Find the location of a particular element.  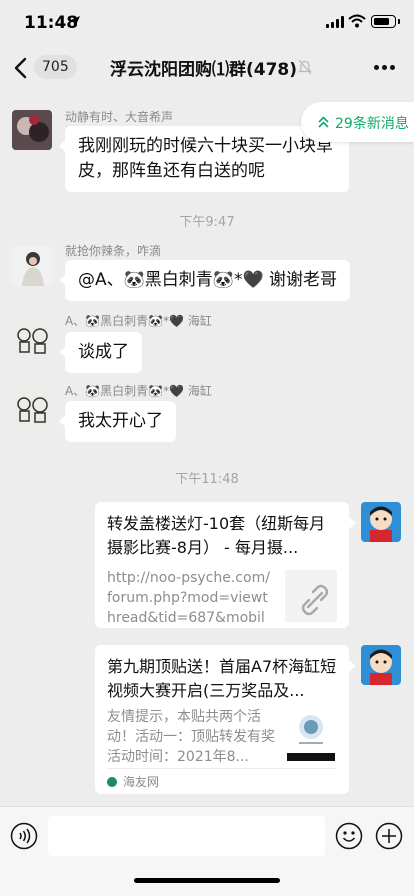

timestamp-separator: 下午11:48 is located at coordinates (207, 479).